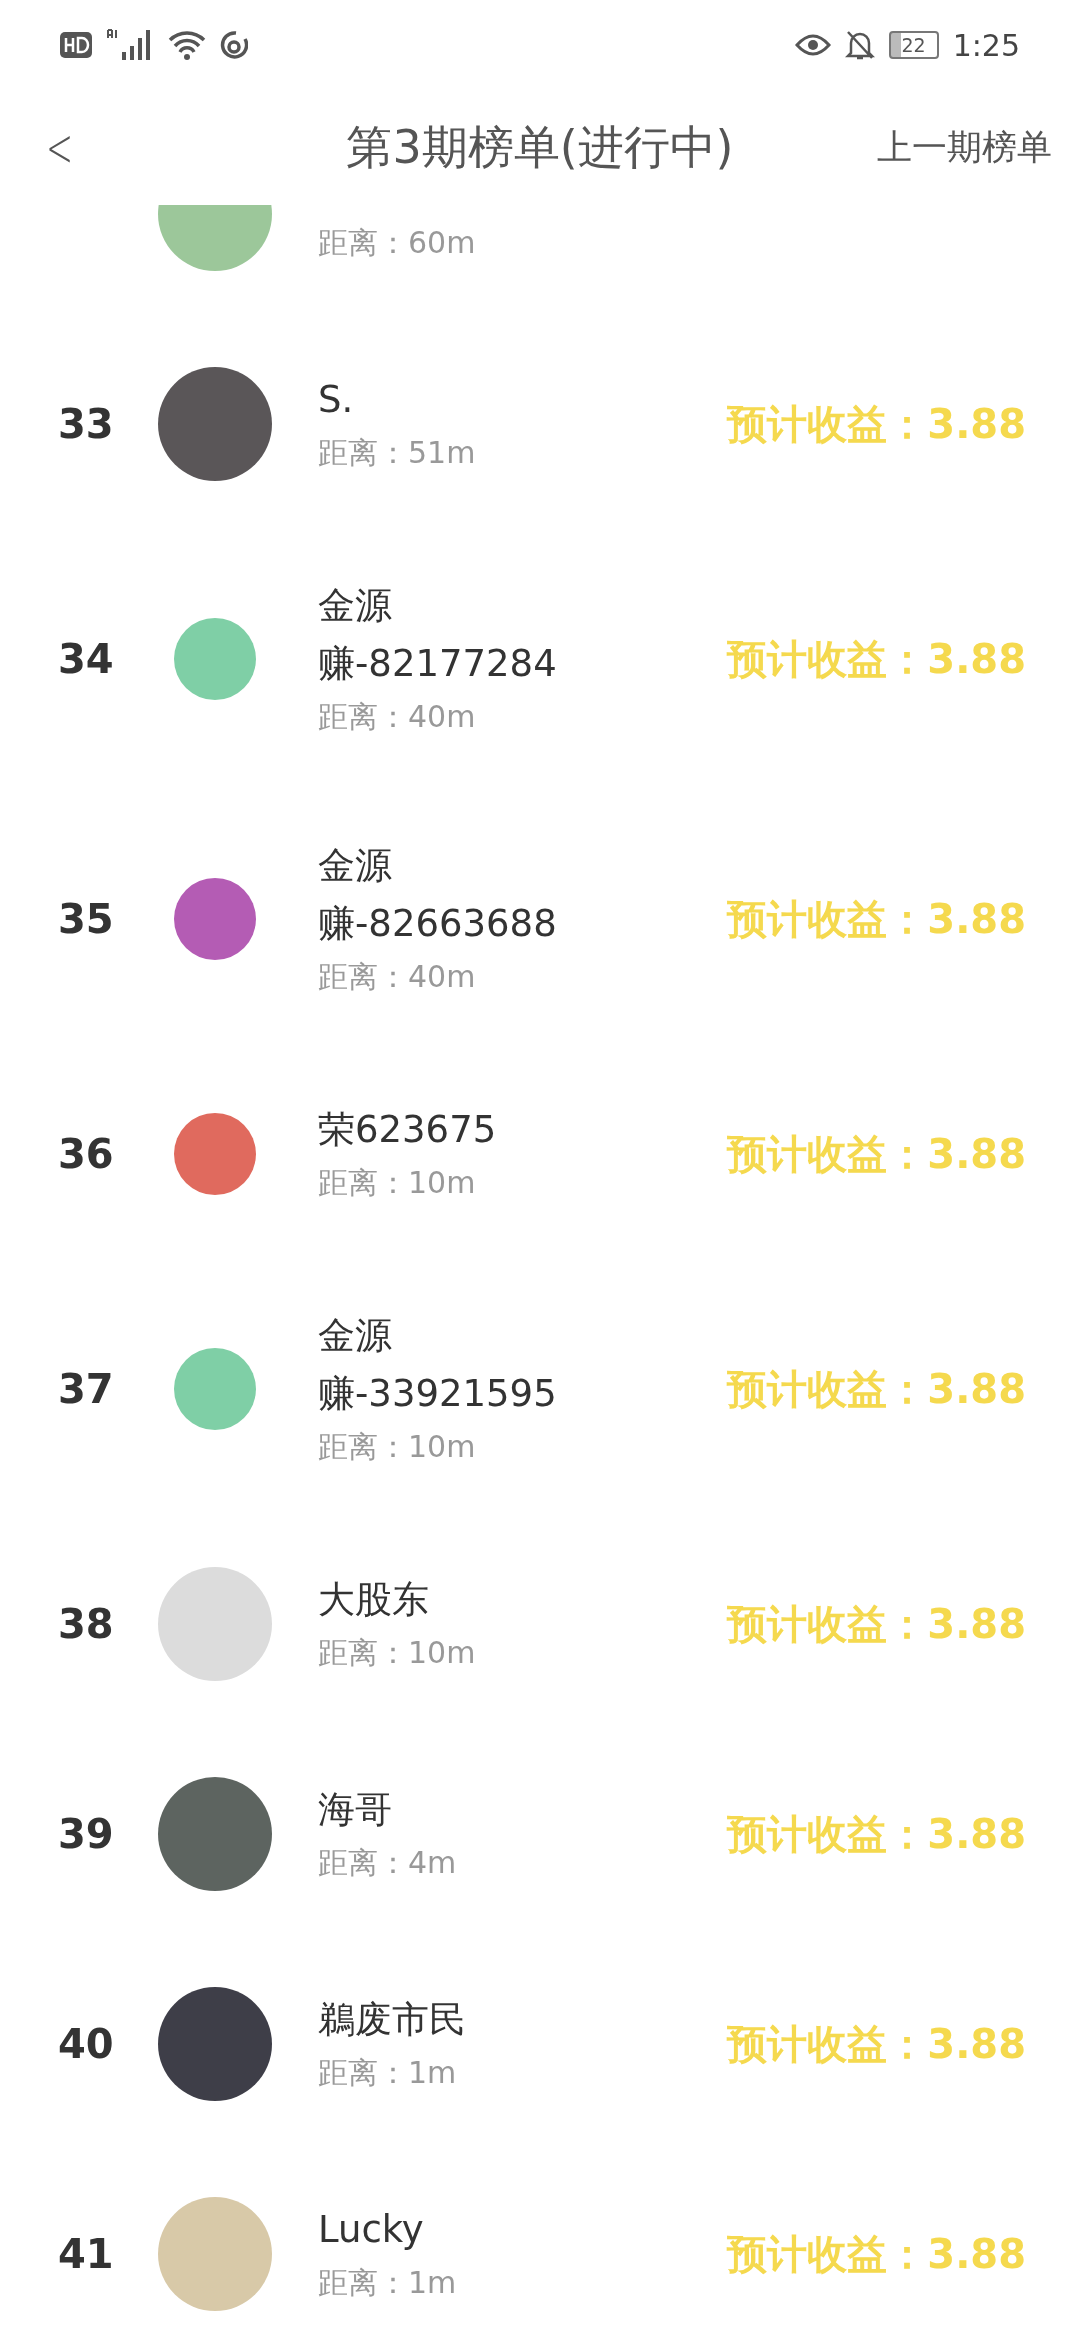 Image resolution: width=1080 pixels, height=2340 pixels. I want to click on back-button: <, so click(58, 147).